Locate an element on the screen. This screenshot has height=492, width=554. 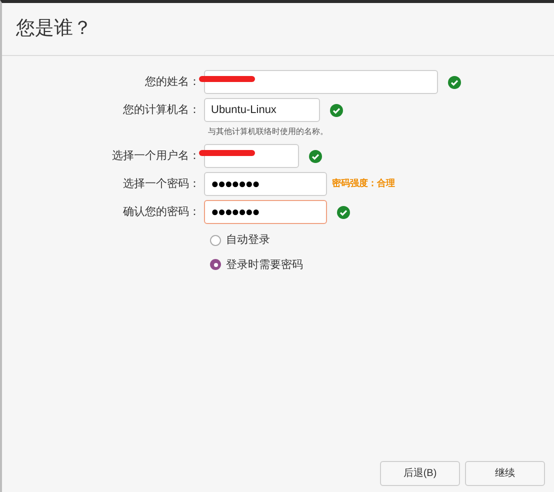
field-label: 选择一个用户名： is located at coordinates (156, 156).